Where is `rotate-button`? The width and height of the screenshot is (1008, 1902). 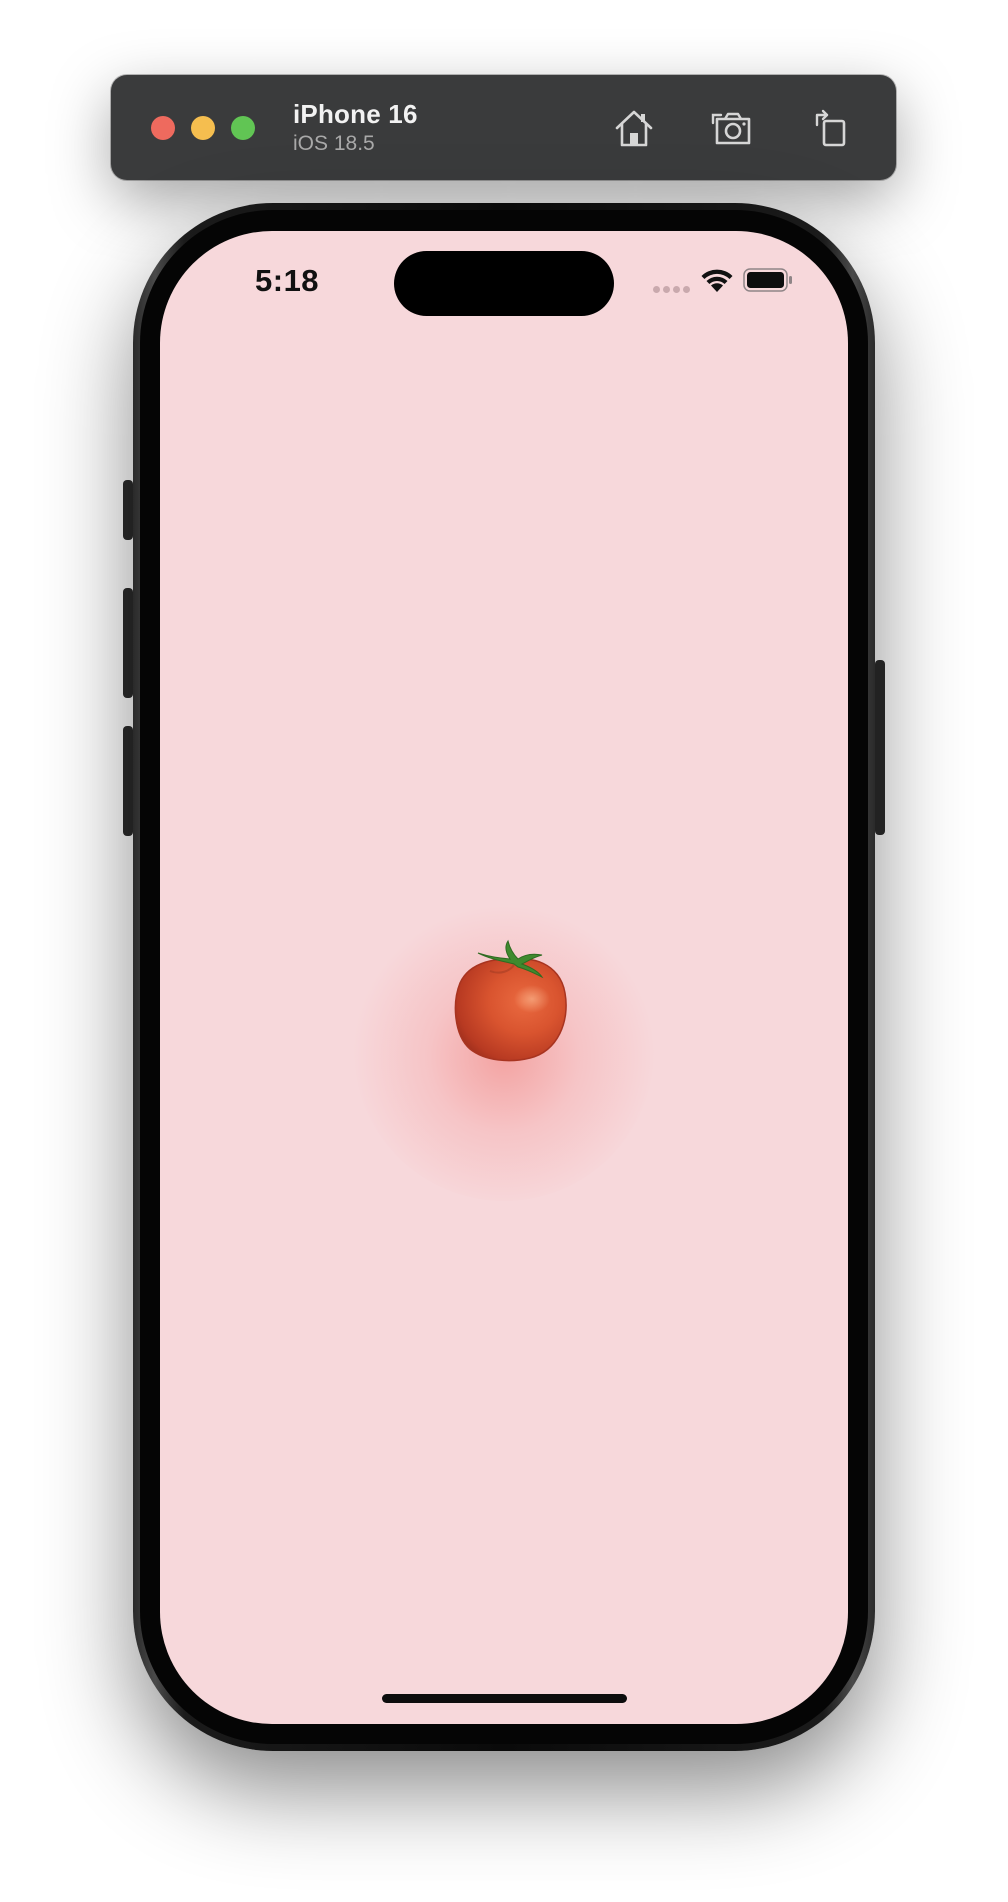
rotate-button is located at coordinates (832, 128).